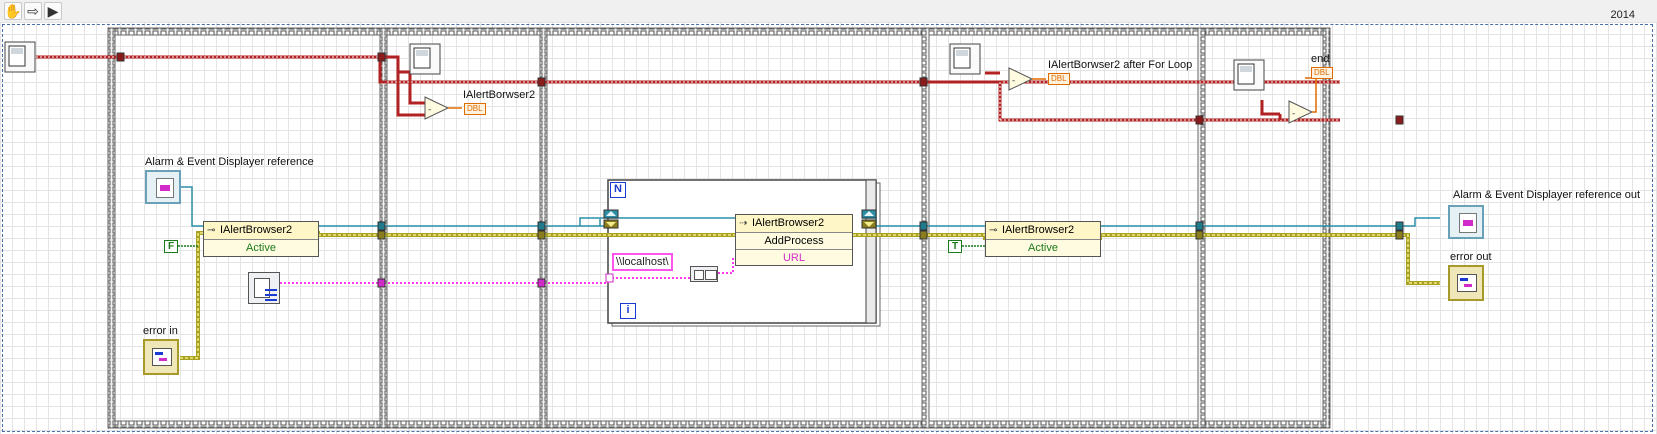 Image resolution: width=1657 pixels, height=434 pixels. What do you see at coordinates (261, 239) in the screenshot?
I see `property-node-active-false: ⊸ IAlertBrowser2 Active` at bounding box center [261, 239].